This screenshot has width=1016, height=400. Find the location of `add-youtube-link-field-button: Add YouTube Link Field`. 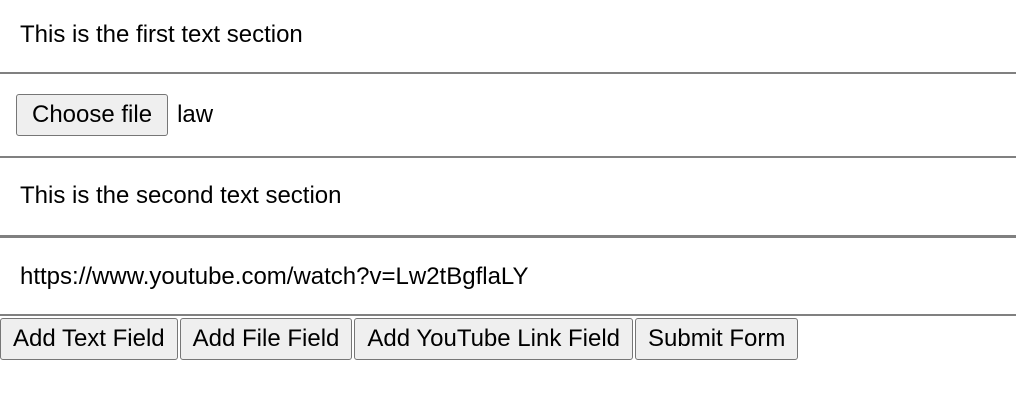

add-youtube-link-field-button: Add YouTube Link Field is located at coordinates (494, 339).